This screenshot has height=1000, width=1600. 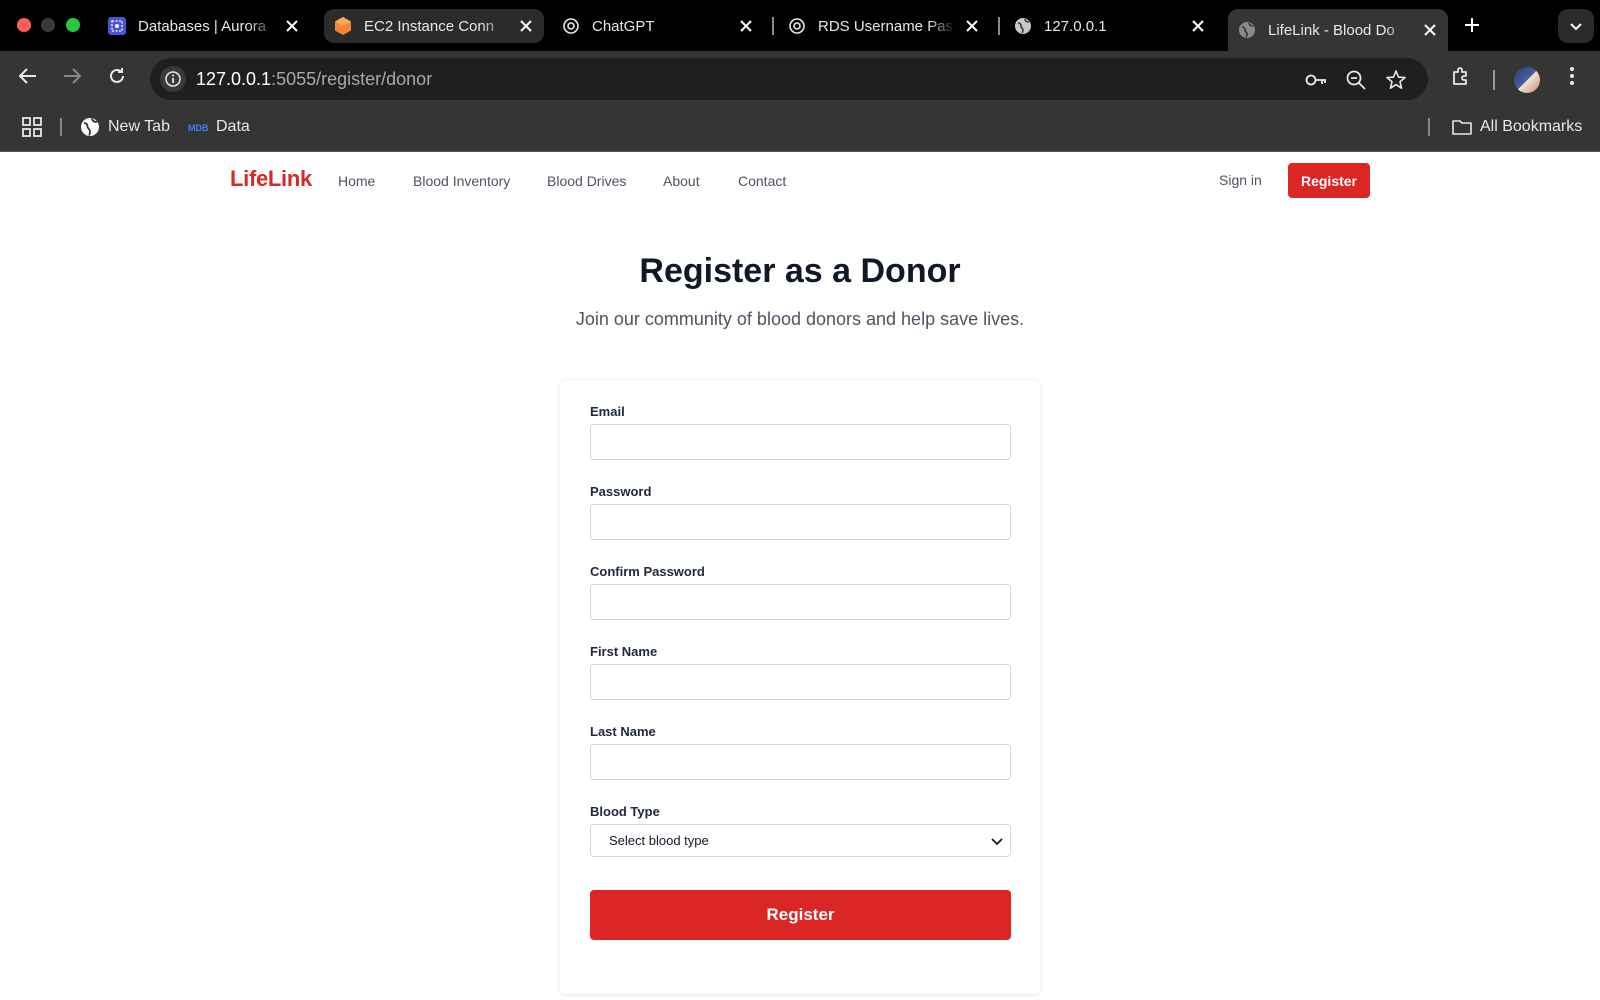 What do you see at coordinates (800, 442) in the screenshot?
I see `email-field` at bounding box center [800, 442].